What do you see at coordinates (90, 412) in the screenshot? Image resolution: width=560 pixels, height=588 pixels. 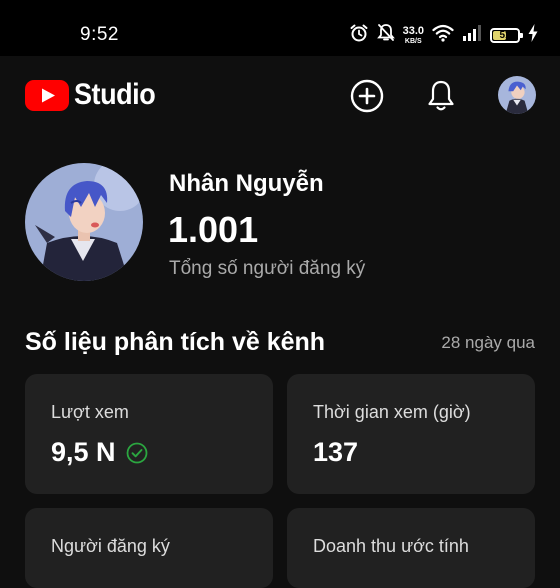 I see `card-label: Lượt xem` at bounding box center [90, 412].